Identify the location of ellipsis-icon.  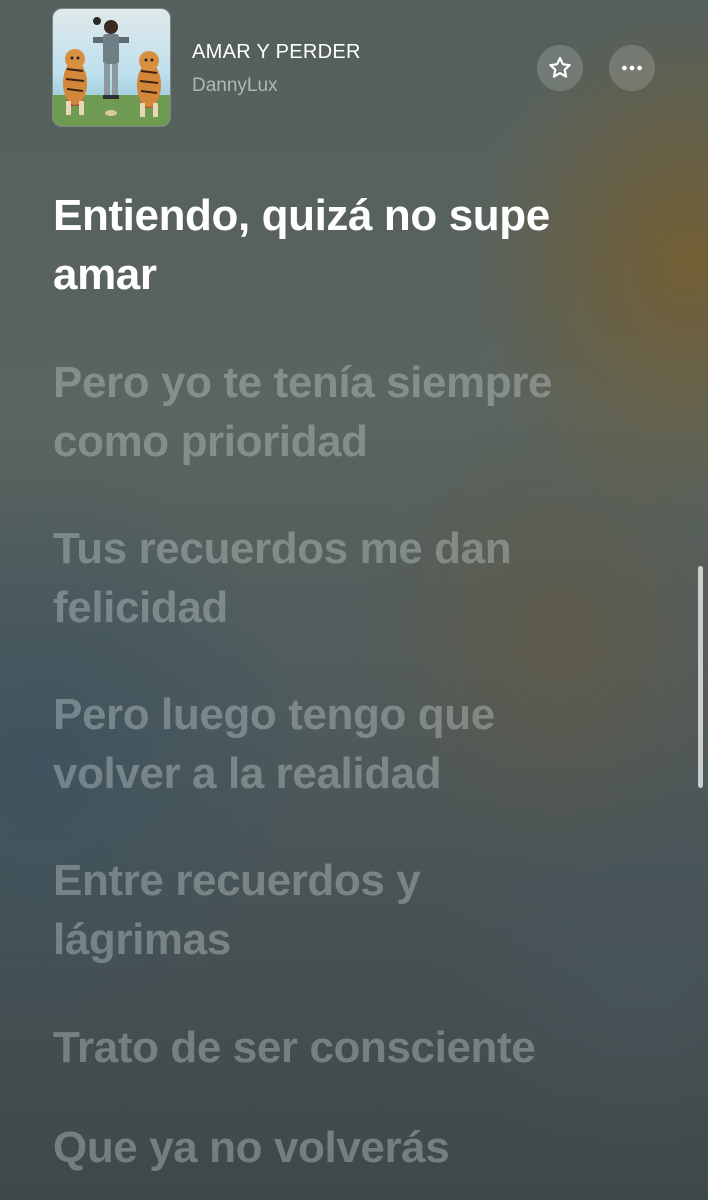
(632, 68).